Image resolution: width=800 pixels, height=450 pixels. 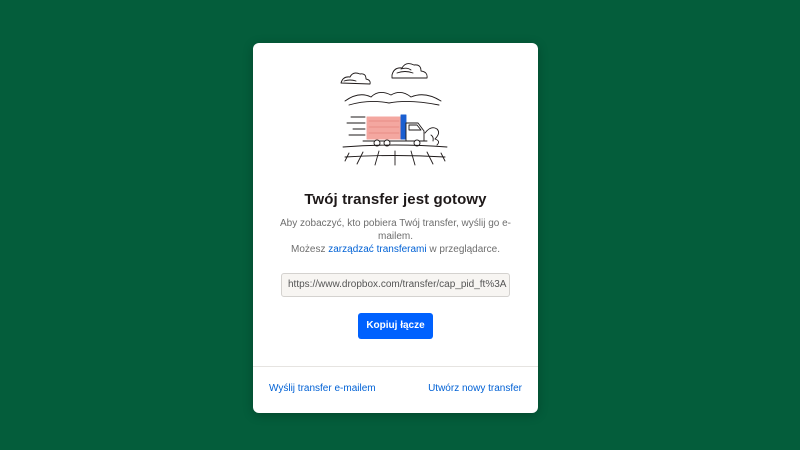 What do you see at coordinates (377, 249) in the screenshot?
I see `manage-transfers-link: zarządzać transferami` at bounding box center [377, 249].